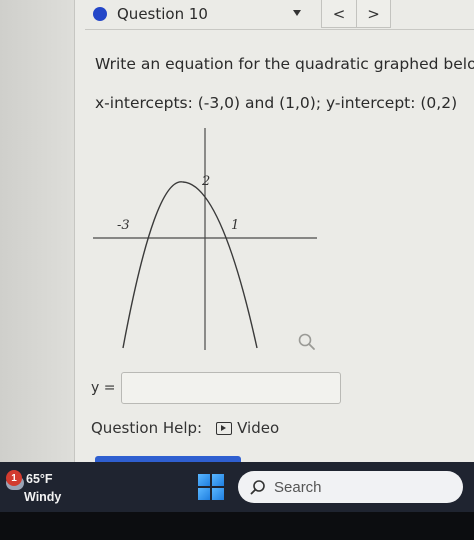  What do you see at coordinates (297, 13) in the screenshot?
I see `chevron-down-icon` at bounding box center [297, 13].